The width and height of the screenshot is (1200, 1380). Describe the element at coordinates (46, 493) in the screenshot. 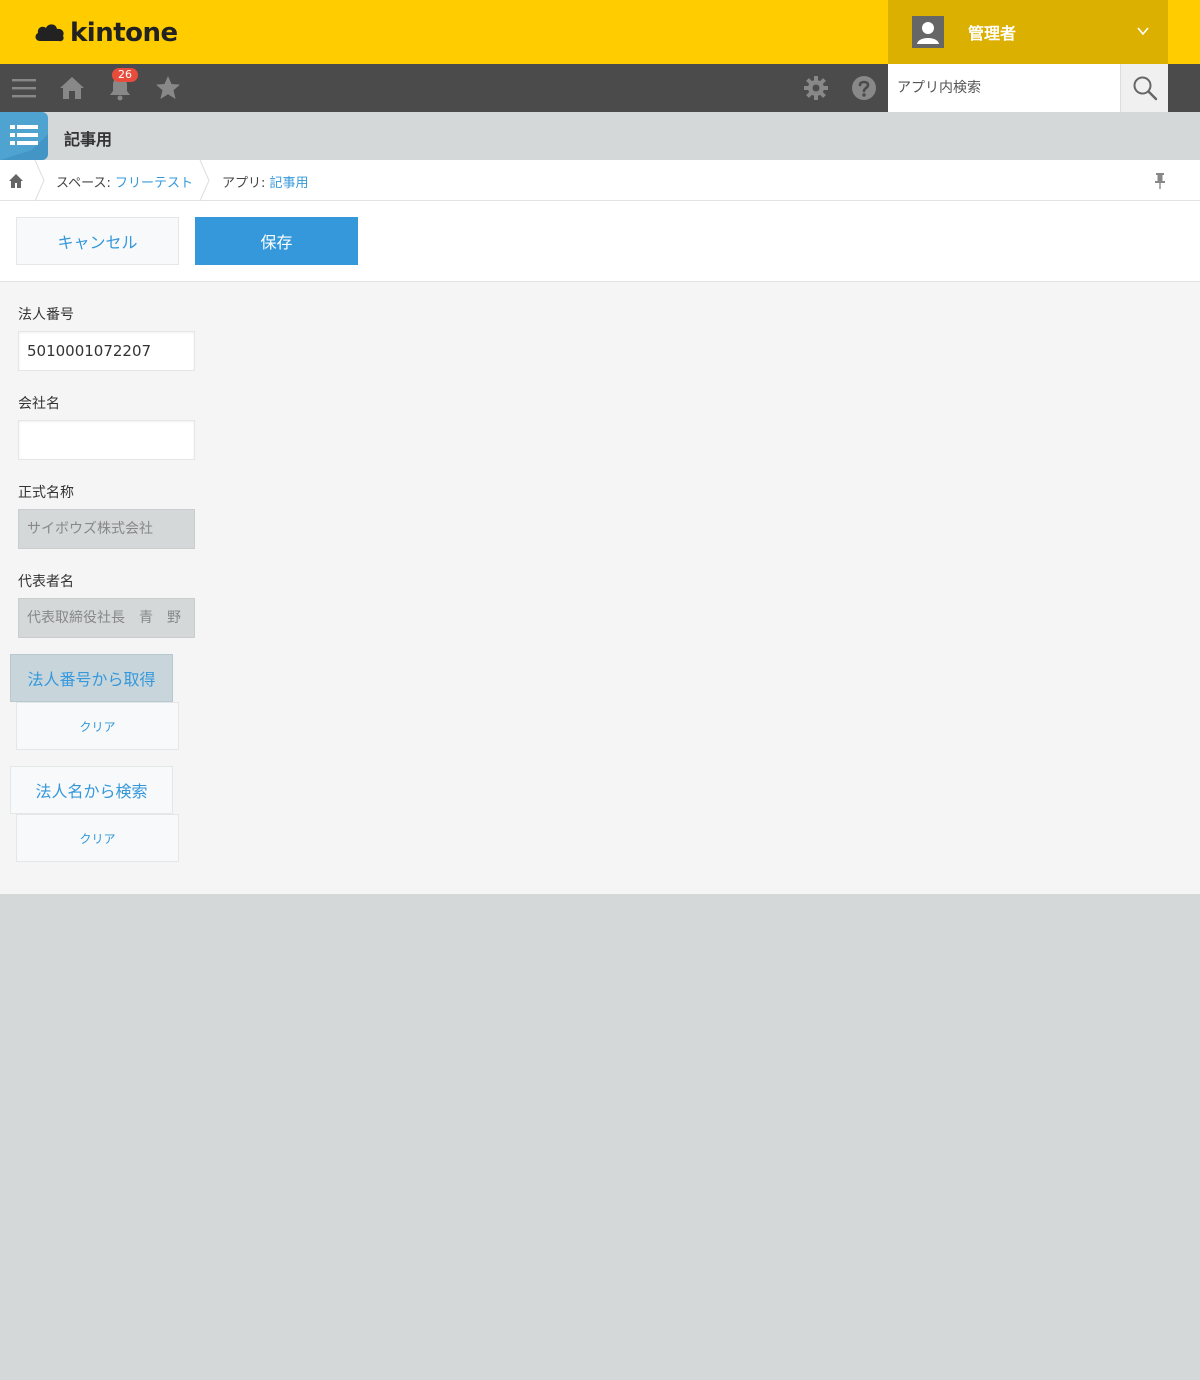

I see `official-name-label: 正式名称` at that location.